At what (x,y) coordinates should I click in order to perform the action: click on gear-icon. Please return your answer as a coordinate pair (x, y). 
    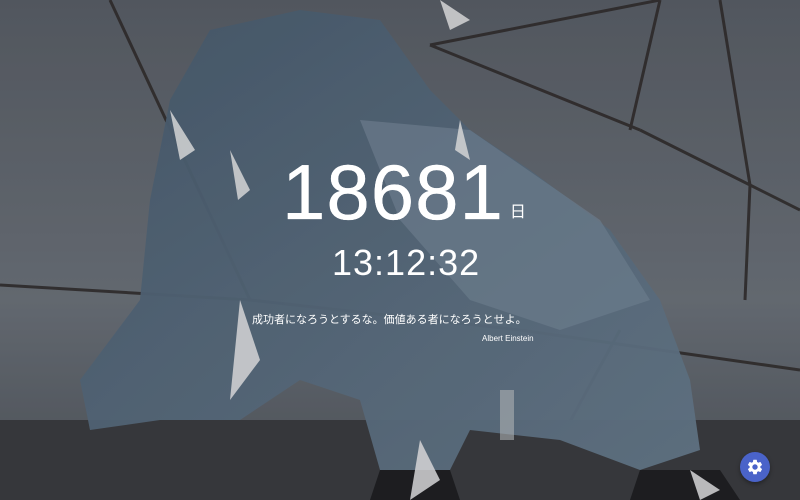
    Looking at the image, I should click on (755, 467).